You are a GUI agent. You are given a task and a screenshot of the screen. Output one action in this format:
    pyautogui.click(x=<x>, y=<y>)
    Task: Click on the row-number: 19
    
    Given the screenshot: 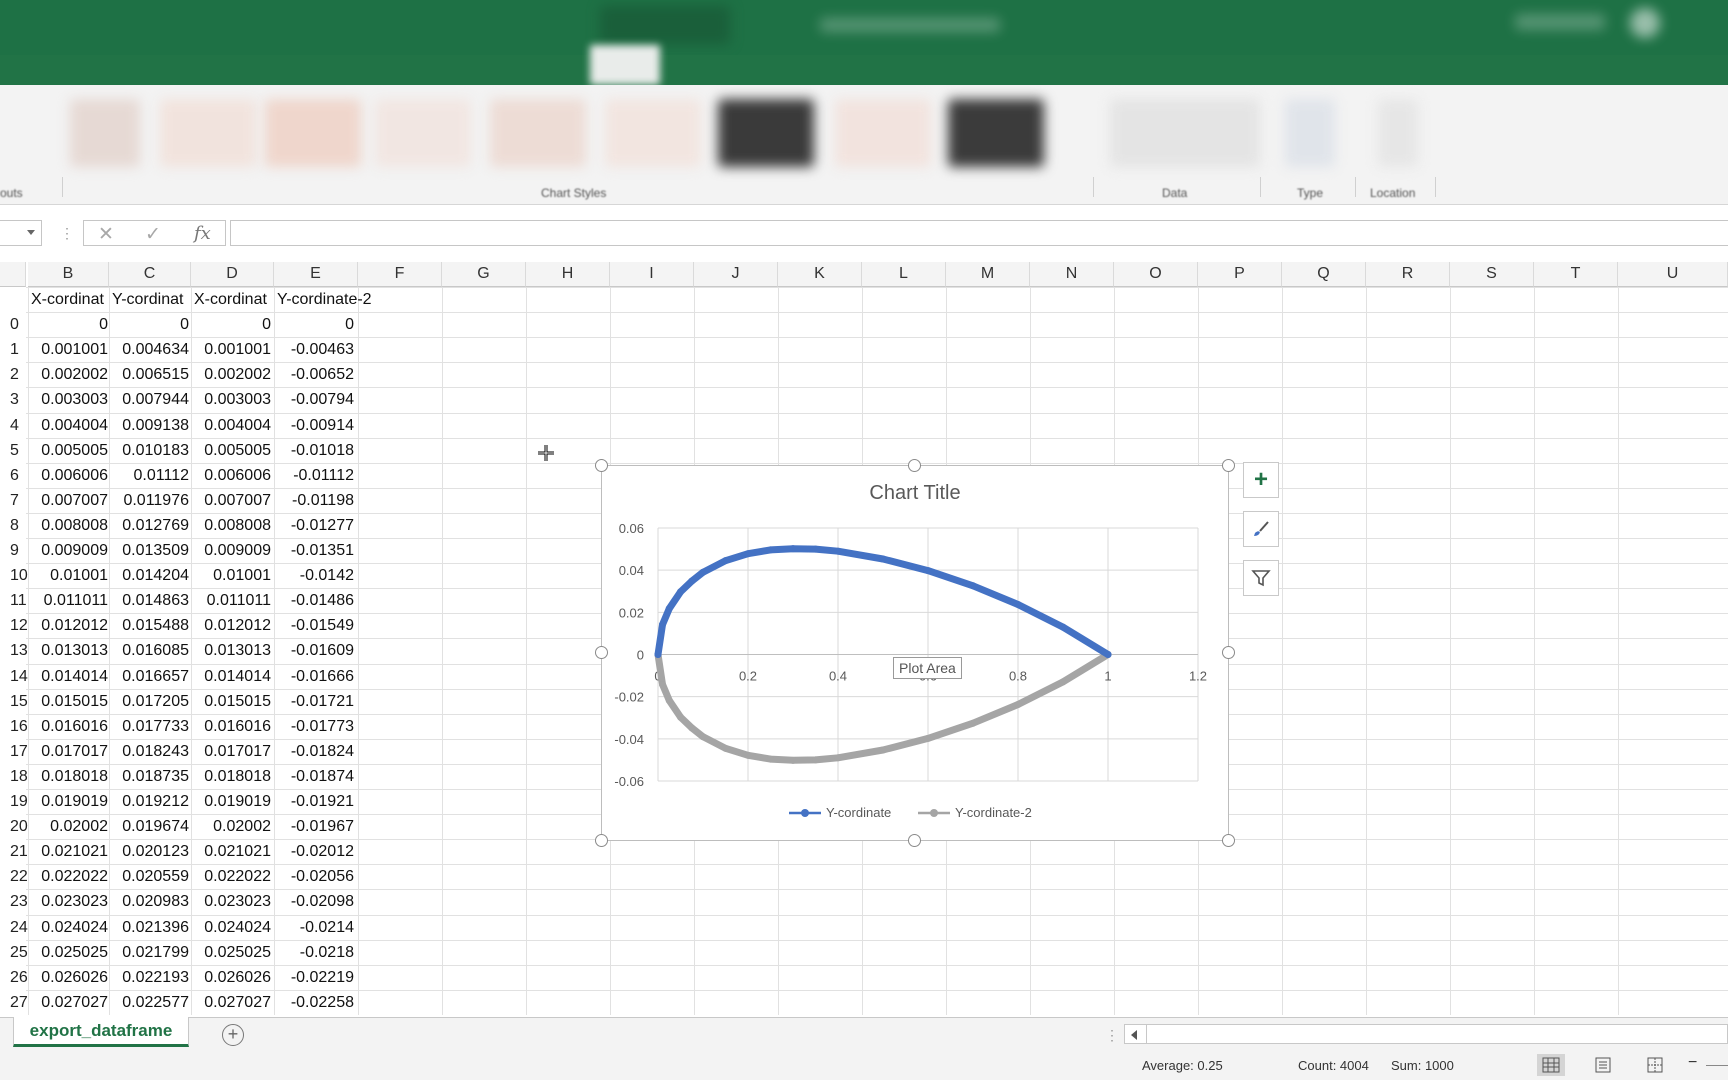 What is the action you would take?
    pyautogui.click(x=14, y=801)
    